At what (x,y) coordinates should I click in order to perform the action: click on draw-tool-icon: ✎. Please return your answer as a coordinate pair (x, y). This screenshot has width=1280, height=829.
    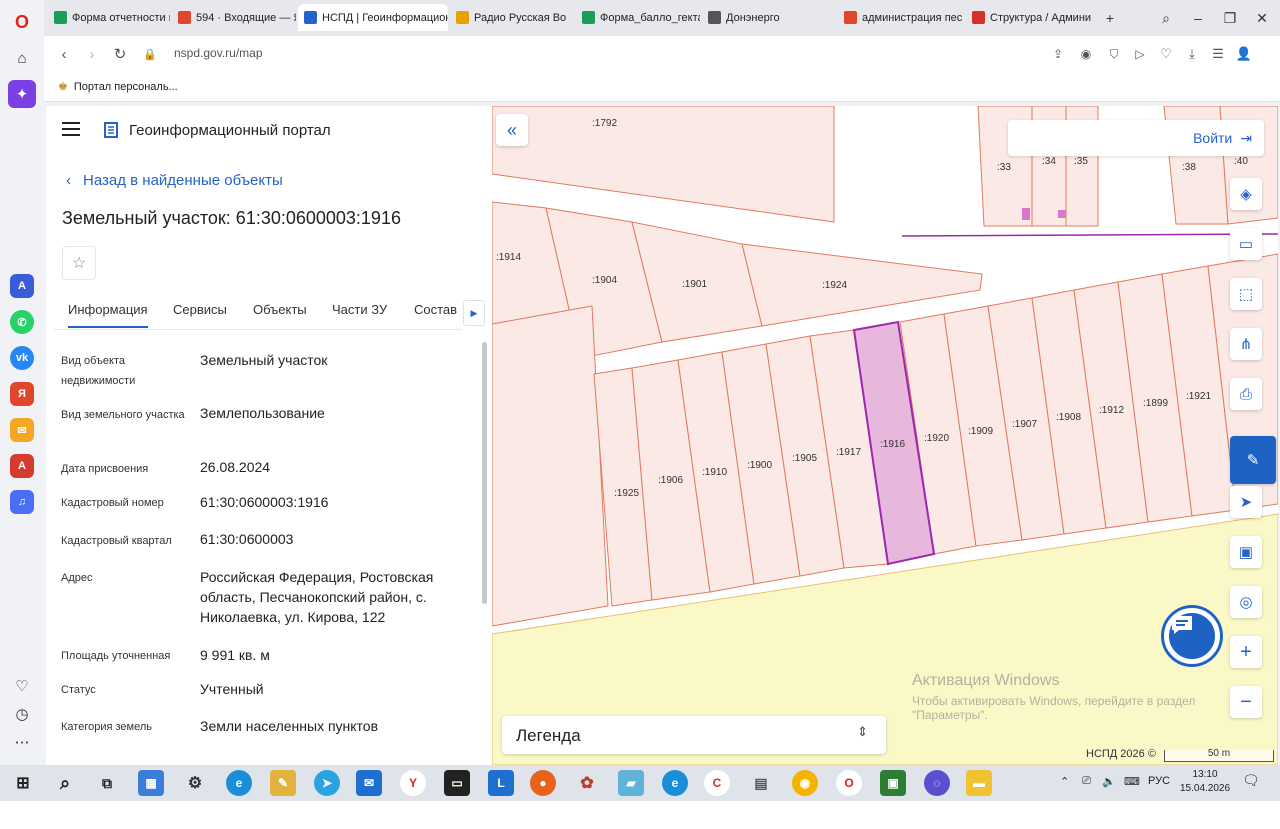
    Looking at the image, I should click on (1253, 460).